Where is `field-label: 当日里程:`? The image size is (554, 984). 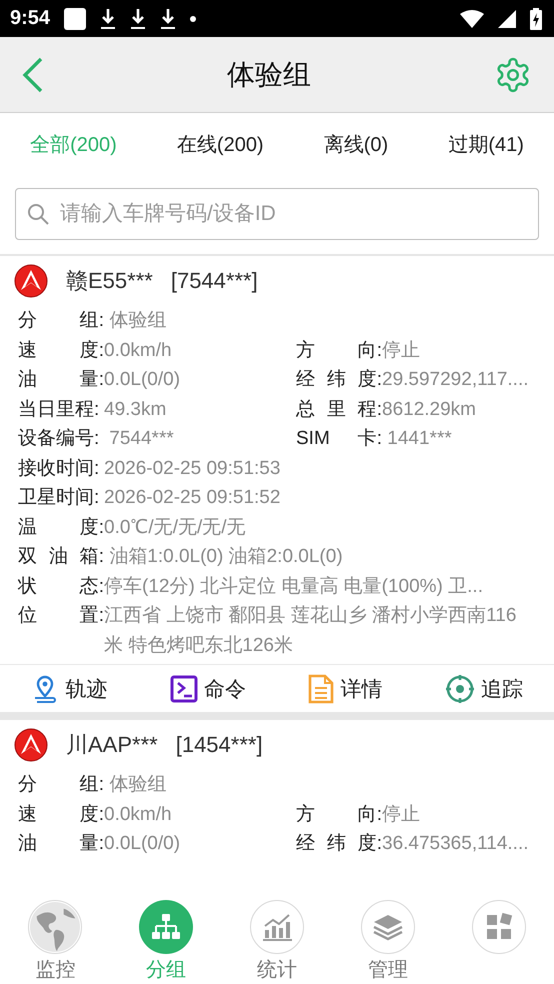
field-label: 当日里程: is located at coordinates (59, 410).